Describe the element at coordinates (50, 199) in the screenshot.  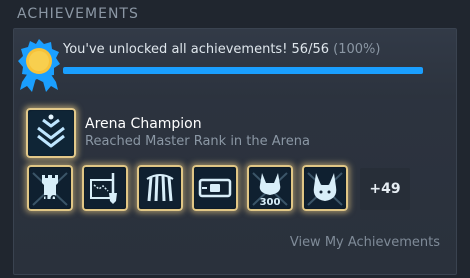
I see `badge-label: 10` at that location.